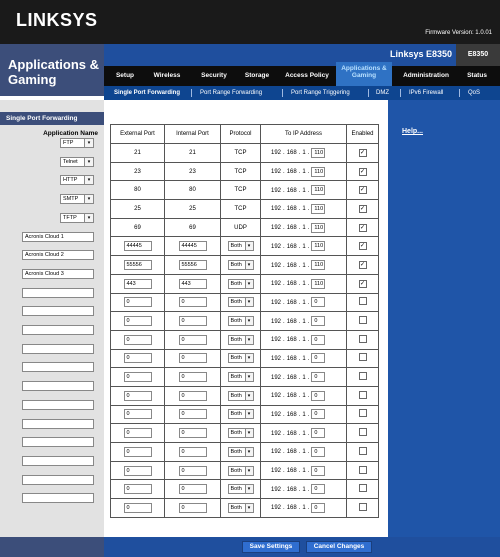 The width and height of the screenshot is (500, 557). What do you see at coordinates (382, 93) in the screenshot?
I see `subtab-dmz: DMZ` at bounding box center [382, 93].